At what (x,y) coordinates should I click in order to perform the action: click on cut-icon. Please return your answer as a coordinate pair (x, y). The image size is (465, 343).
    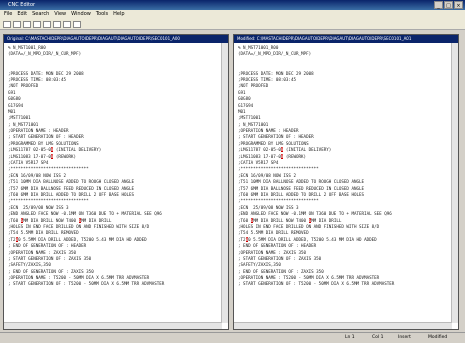
    Looking at the image, I should click on (47, 24).